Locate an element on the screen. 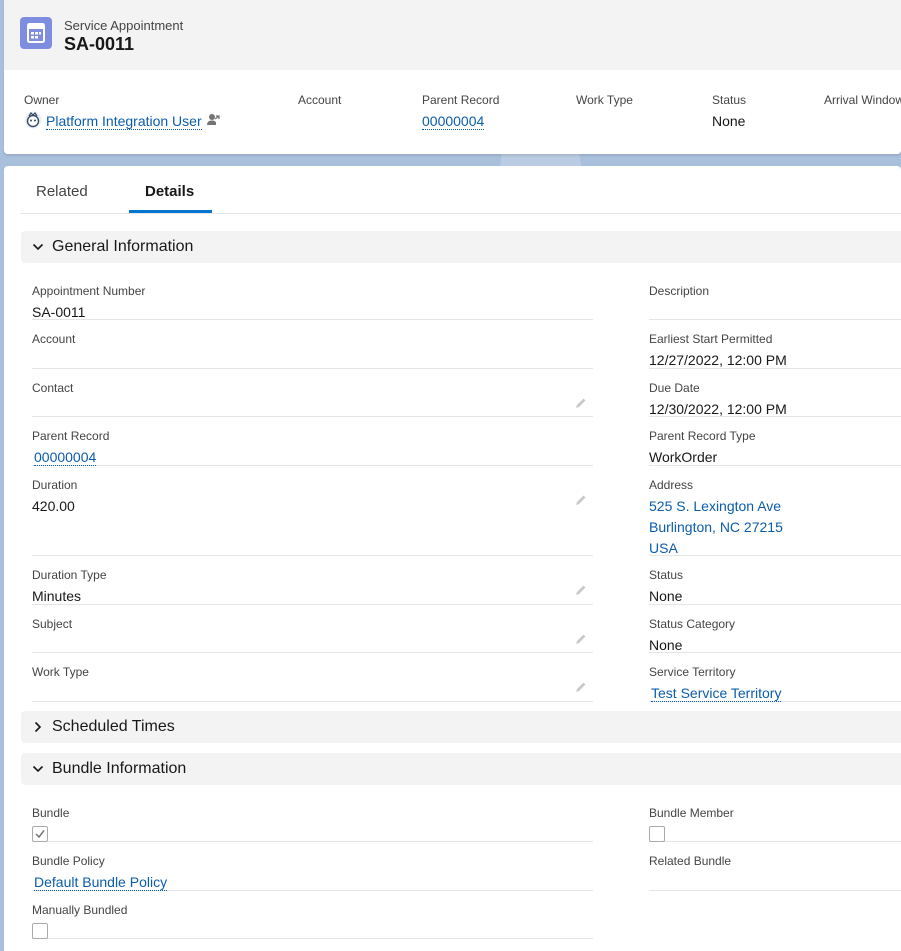  service-territory-link: Test Service Territory is located at coordinates (716, 693).